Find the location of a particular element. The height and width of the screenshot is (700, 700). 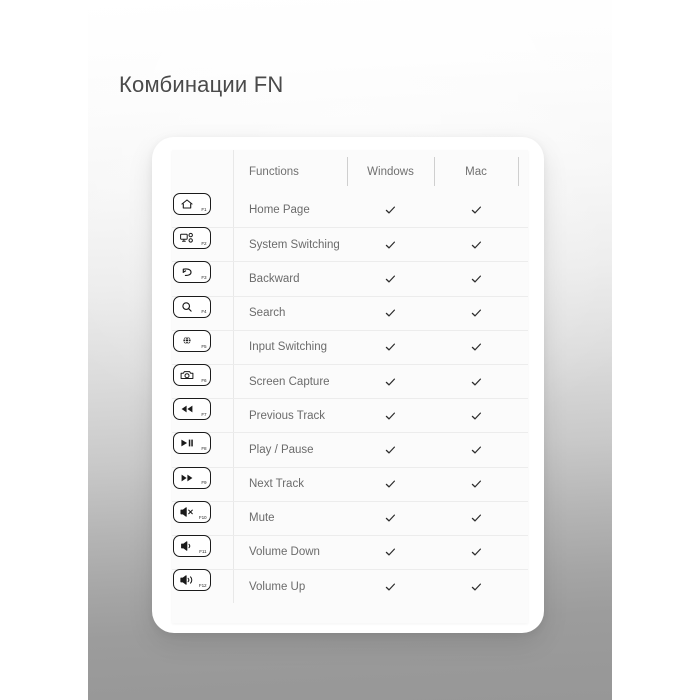

table-row: System Switching is located at coordinates (350, 244).